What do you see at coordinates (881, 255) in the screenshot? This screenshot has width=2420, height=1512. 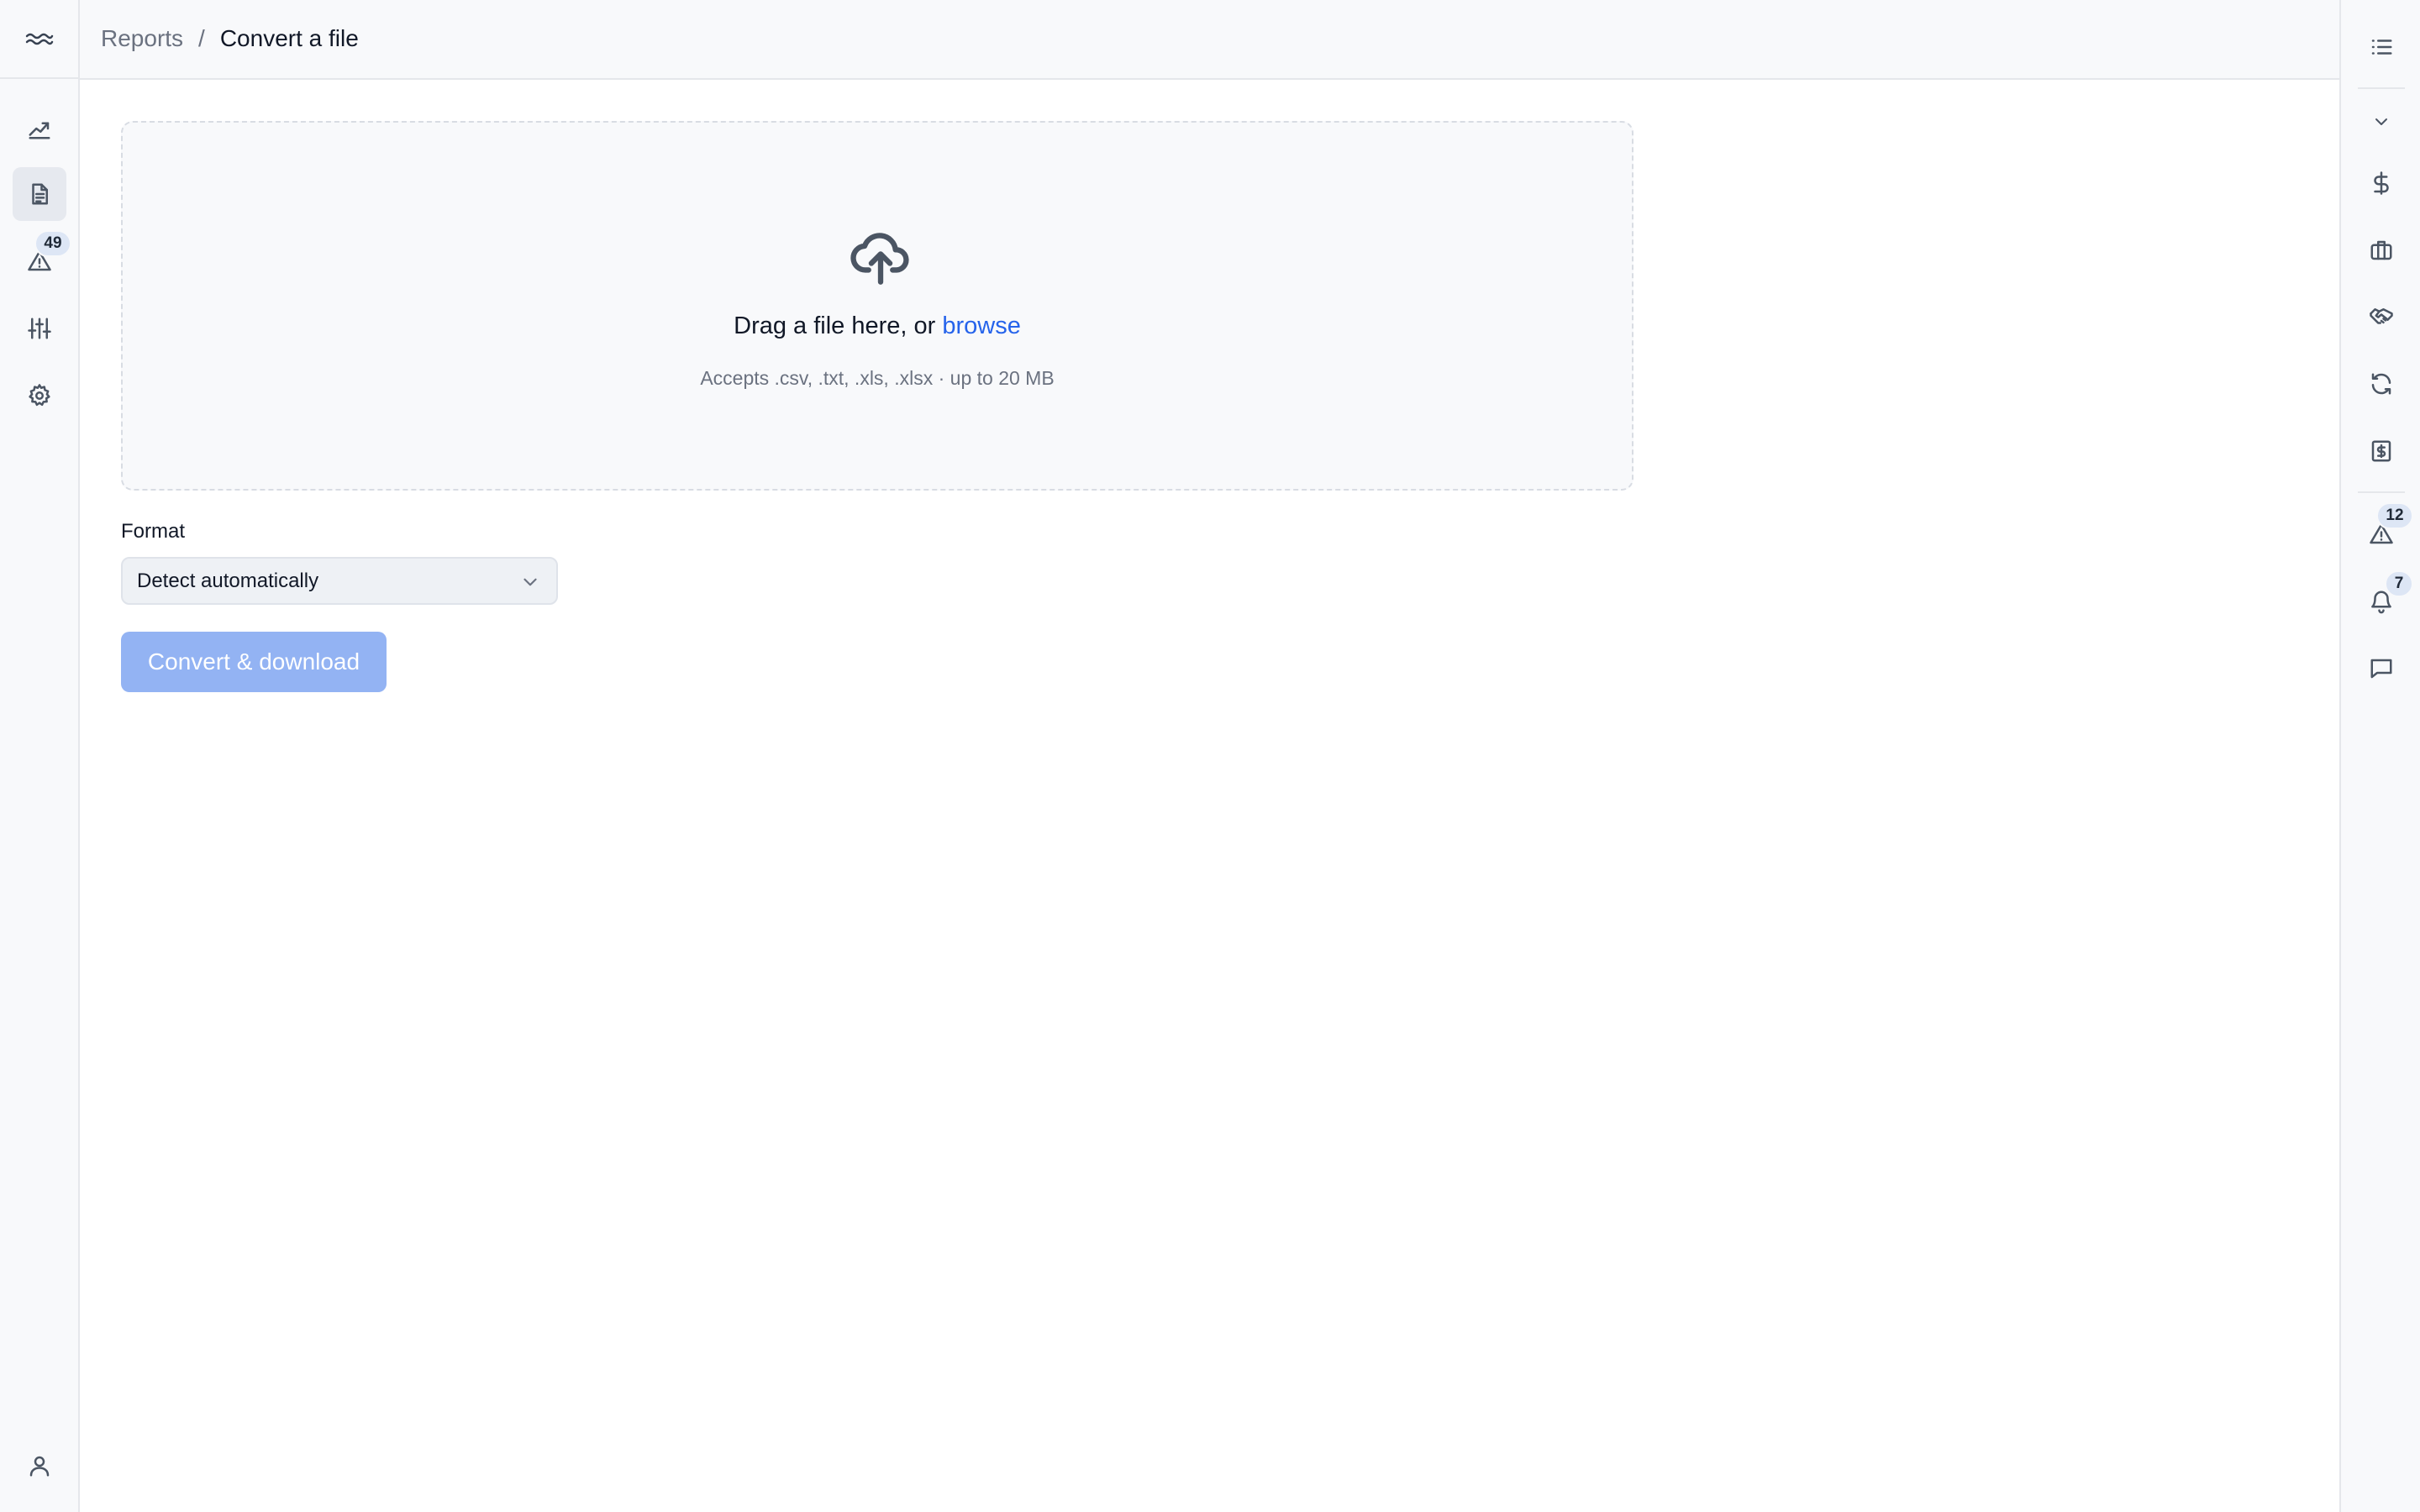 I see `cloud-upload-icon` at bounding box center [881, 255].